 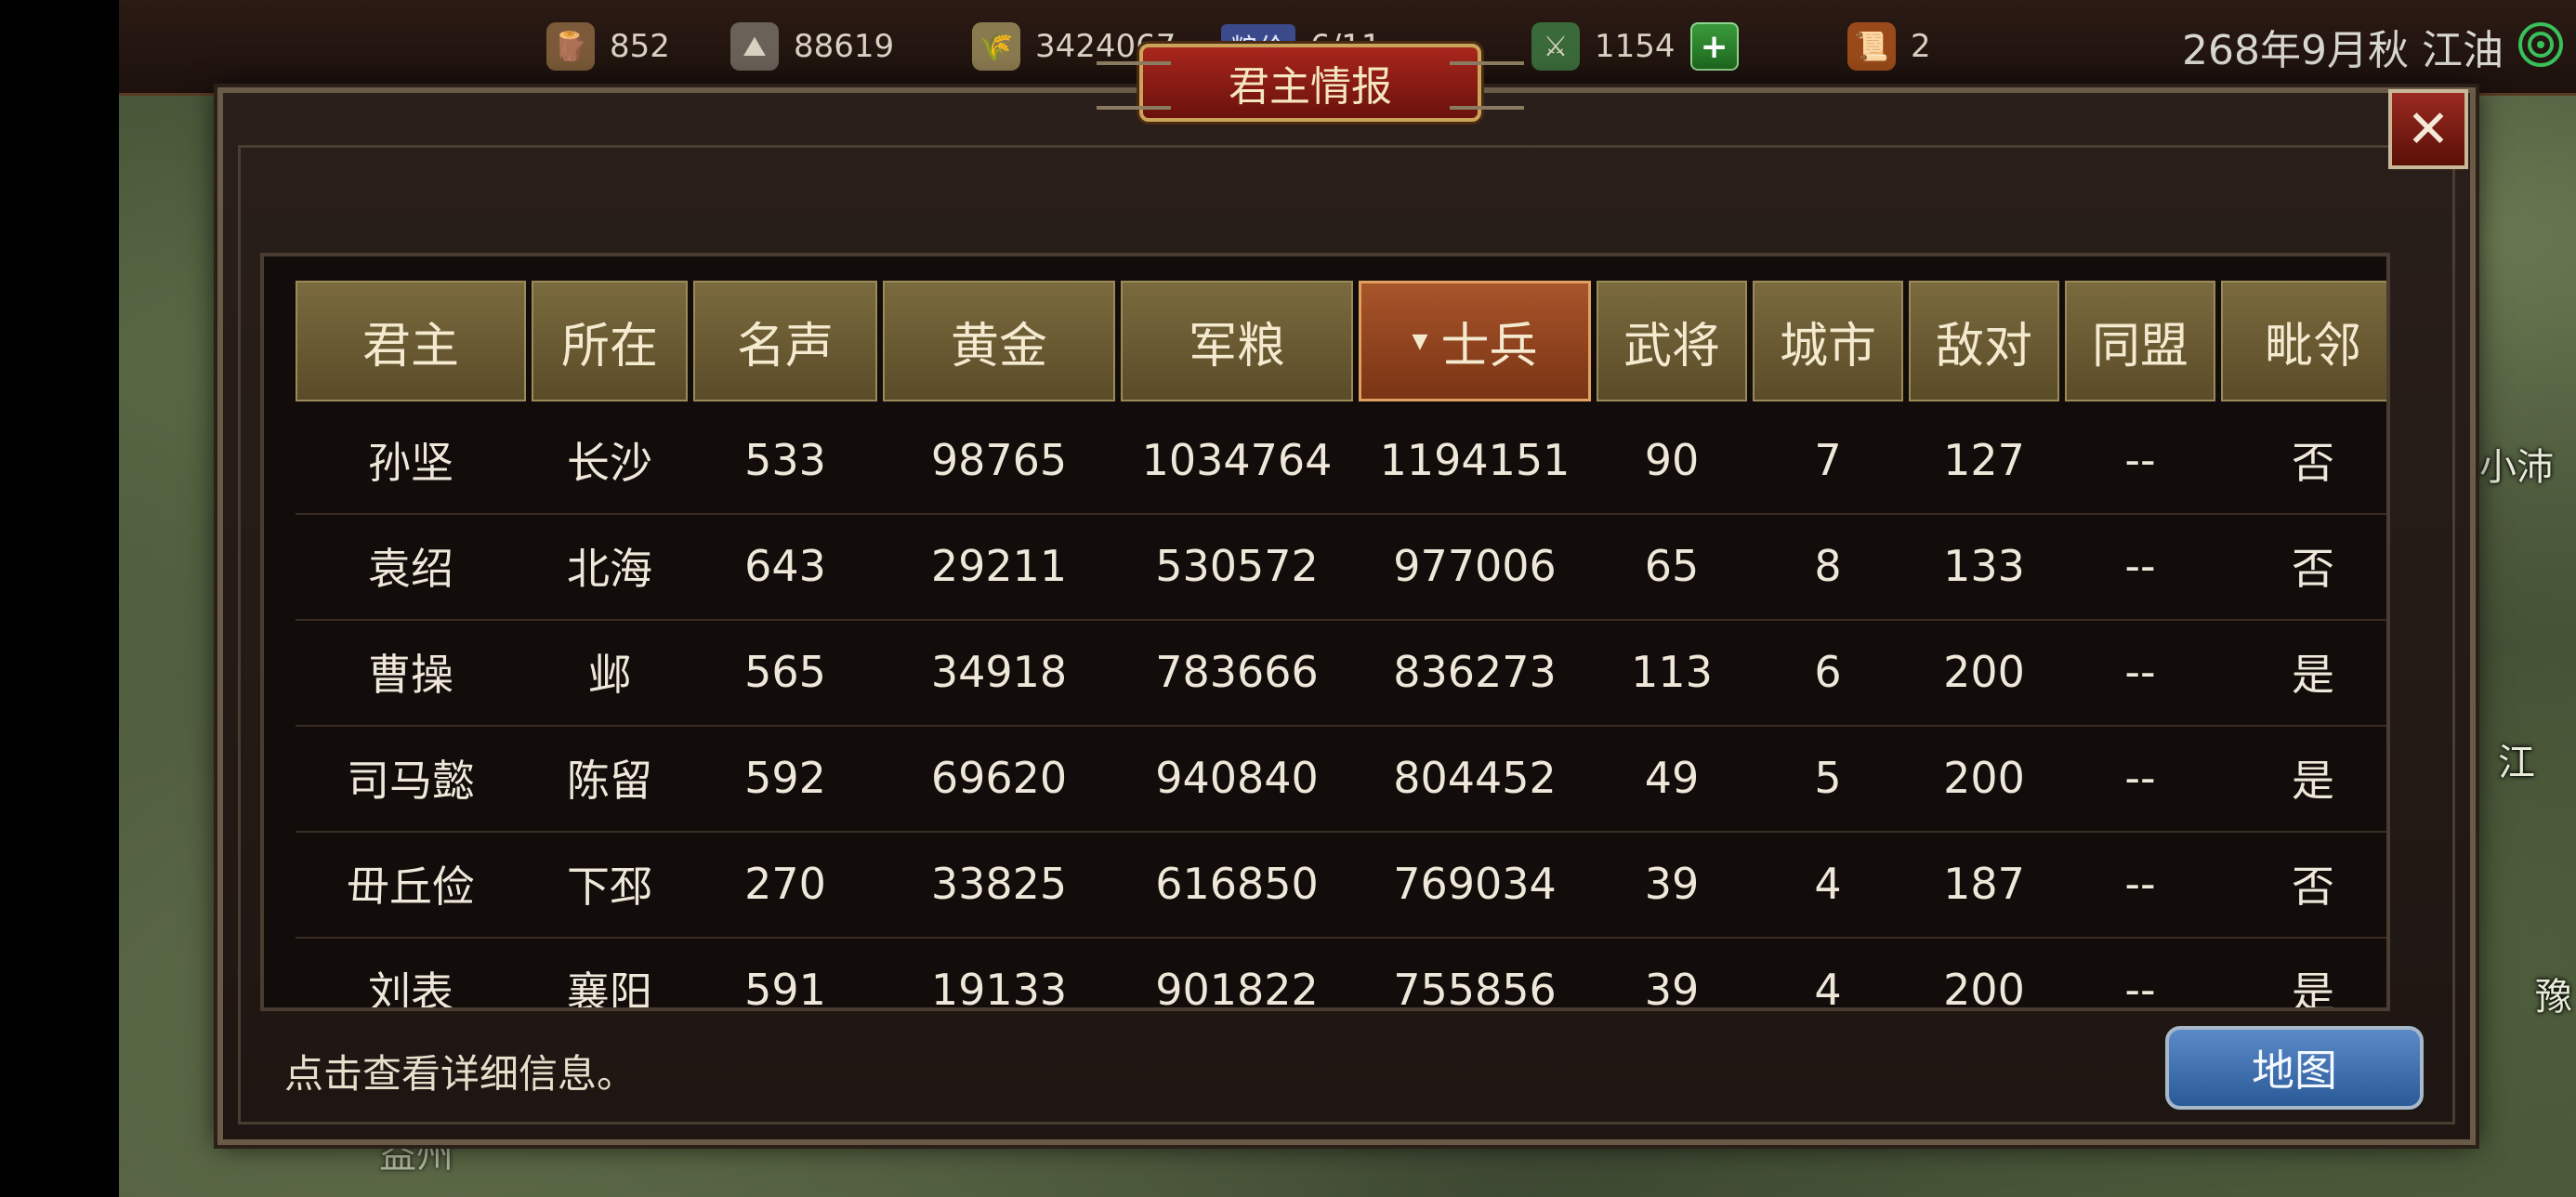 What do you see at coordinates (1555, 46) in the screenshot?
I see `soldier-icon: ⚔` at bounding box center [1555, 46].